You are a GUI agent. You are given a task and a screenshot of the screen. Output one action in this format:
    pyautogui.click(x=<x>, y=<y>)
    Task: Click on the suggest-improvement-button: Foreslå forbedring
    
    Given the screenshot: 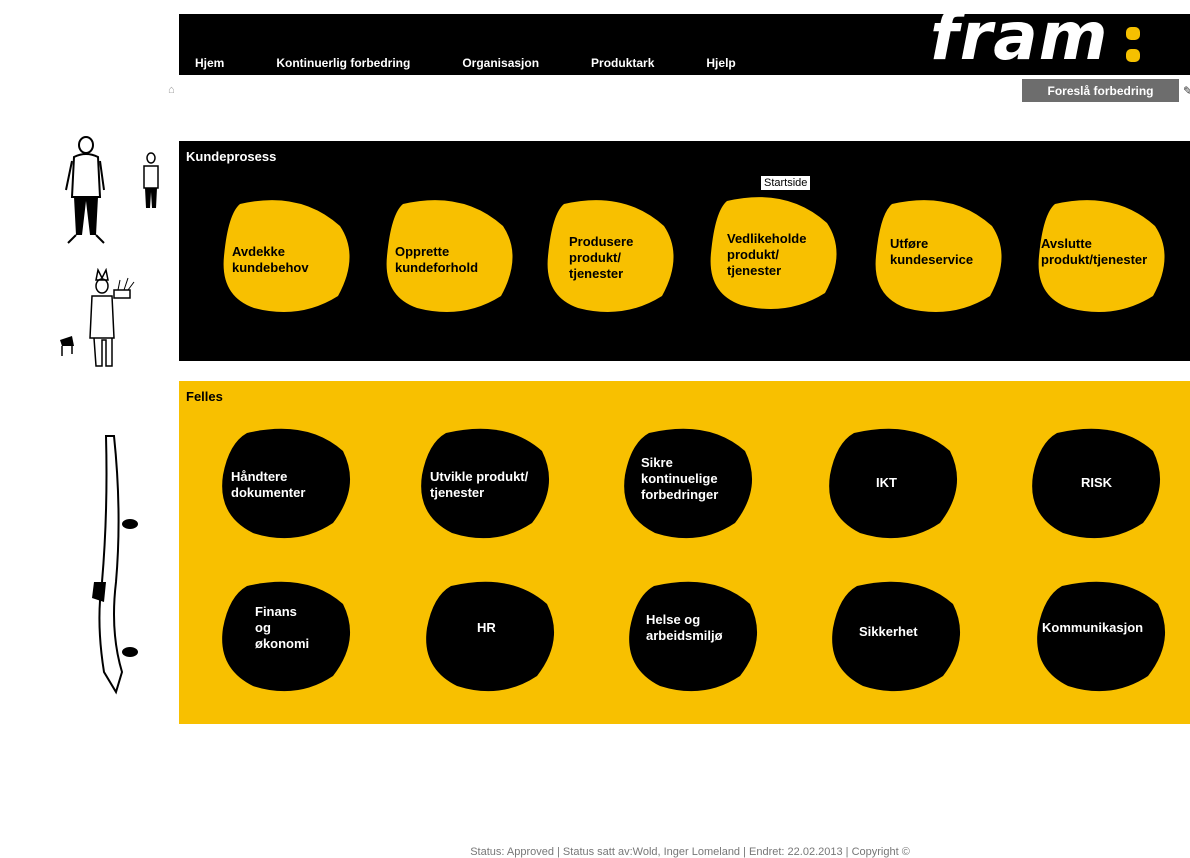 What is the action you would take?
    pyautogui.click(x=1100, y=90)
    